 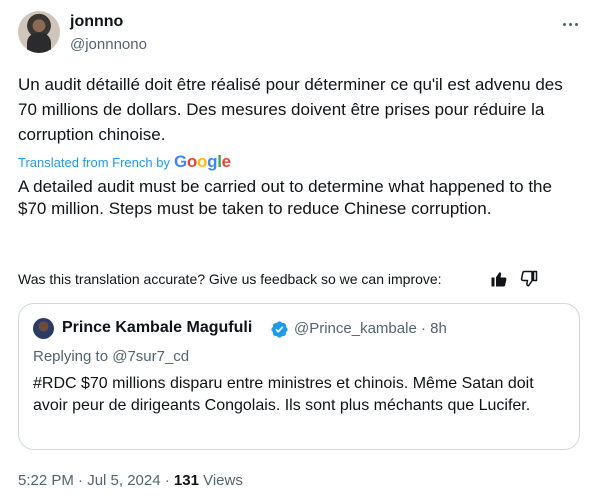 I want to click on more-options-button, so click(x=570, y=24).